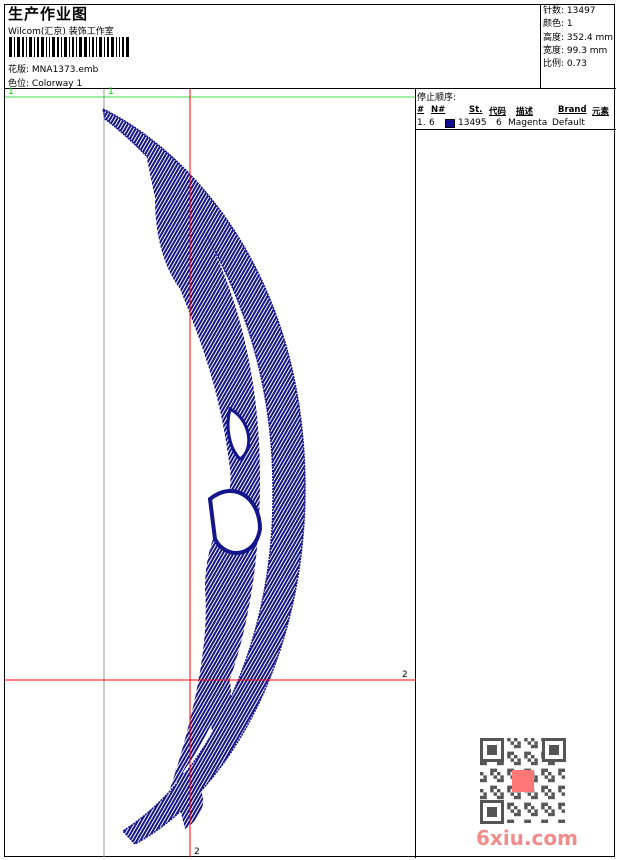 Image resolution: width=620 pixels, height=860 pixels. I want to click on row-stitches: 13495, so click(472, 123).